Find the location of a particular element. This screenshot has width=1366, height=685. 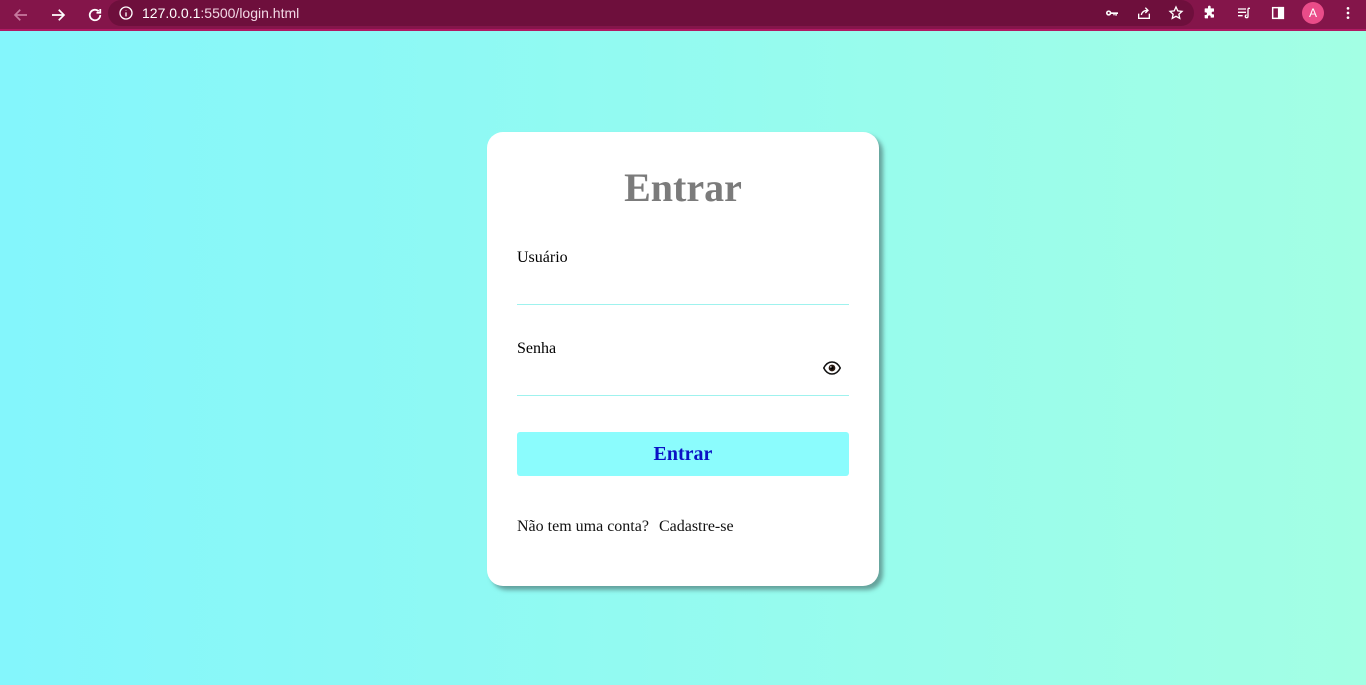

login-title: Entrar is located at coordinates (683, 187).